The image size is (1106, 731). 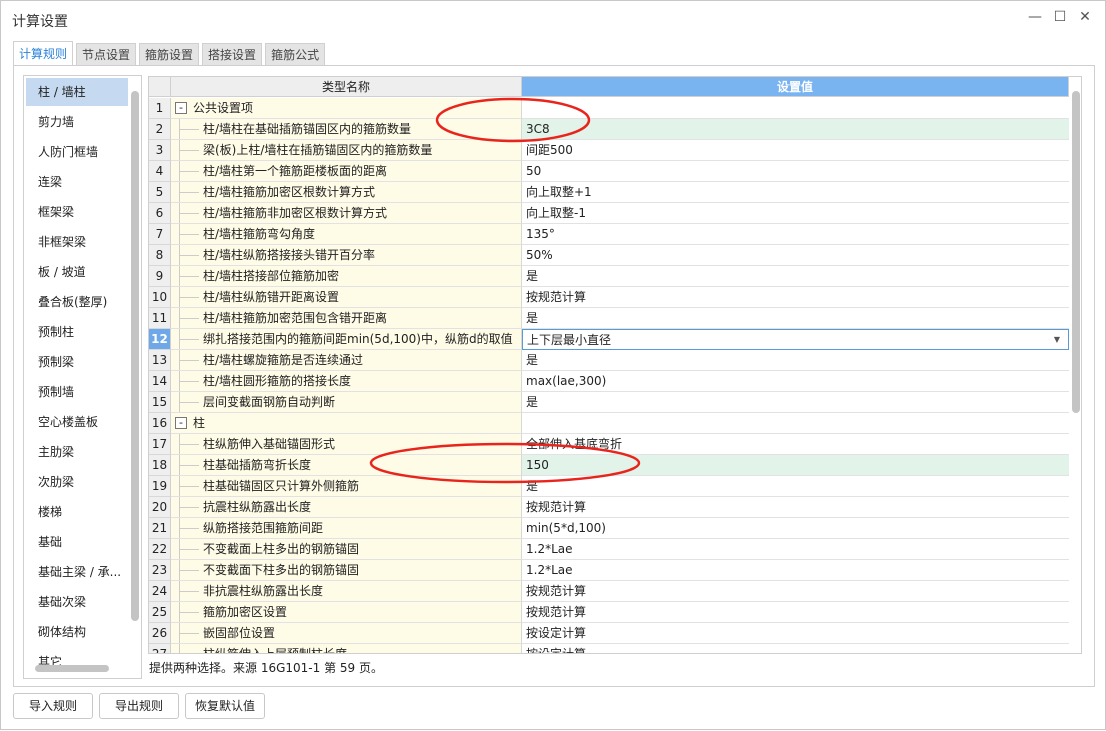 I want to click on value-cell: 间距500, so click(x=795, y=150).